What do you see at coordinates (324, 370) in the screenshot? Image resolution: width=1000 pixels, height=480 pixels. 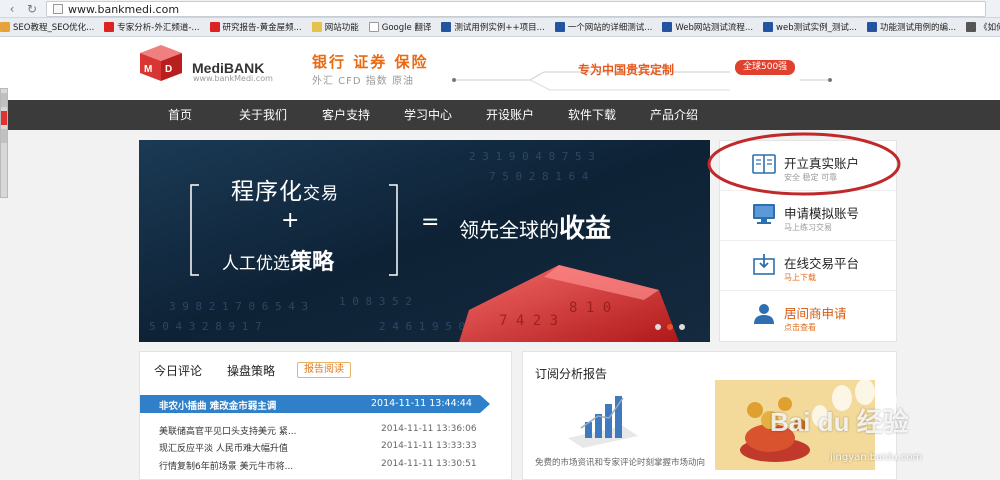 I see `report-reading-button: 报告阅读` at bounding box center [324, 370].